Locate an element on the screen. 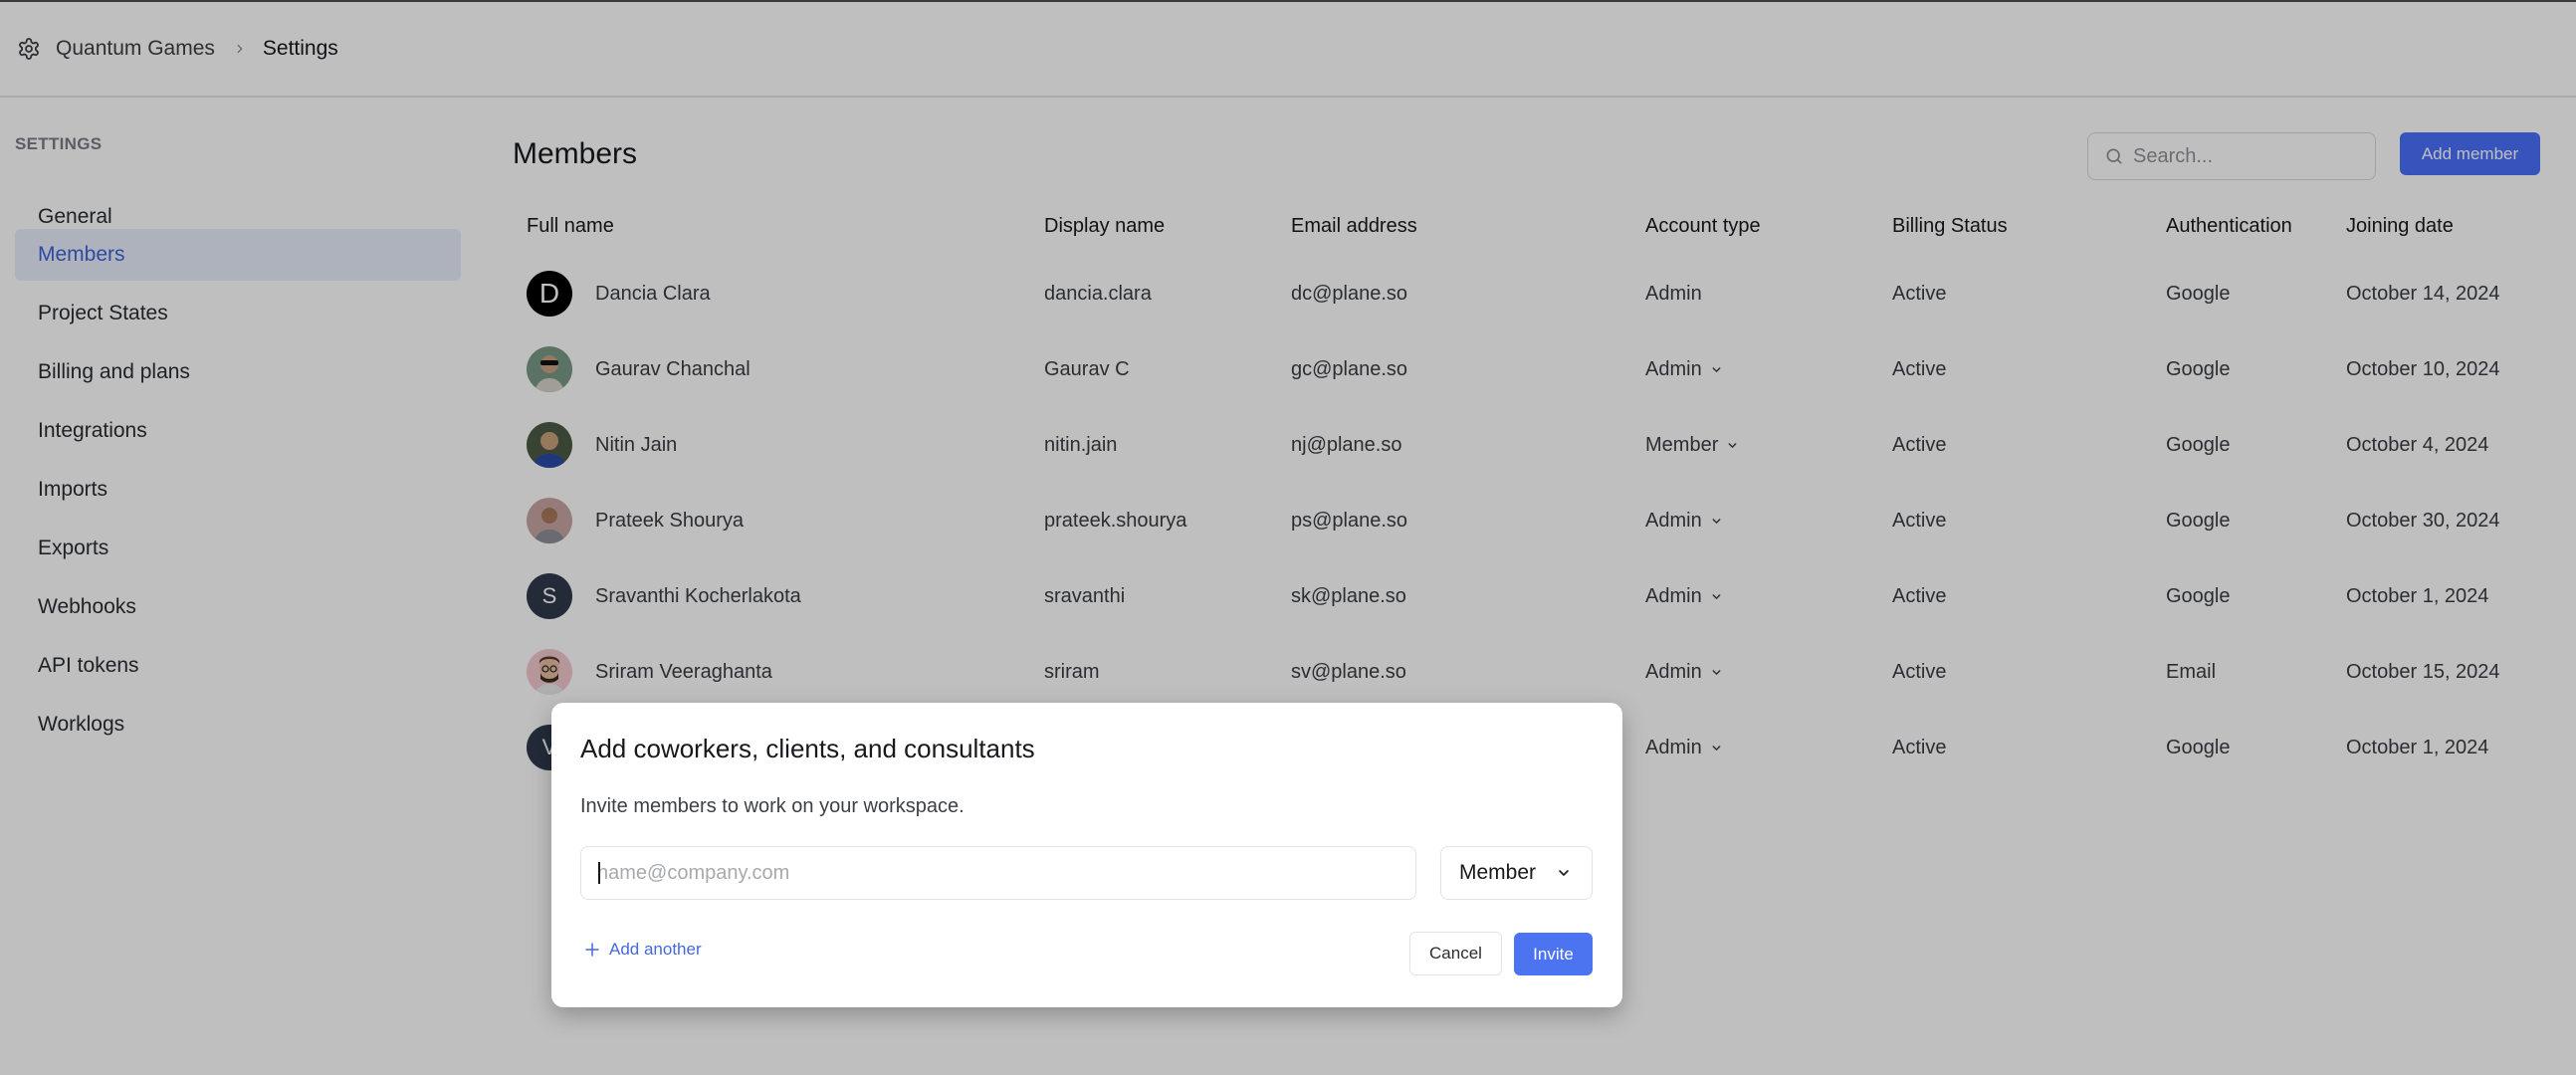  role-select: Member is located at coordinates (1516, 873).